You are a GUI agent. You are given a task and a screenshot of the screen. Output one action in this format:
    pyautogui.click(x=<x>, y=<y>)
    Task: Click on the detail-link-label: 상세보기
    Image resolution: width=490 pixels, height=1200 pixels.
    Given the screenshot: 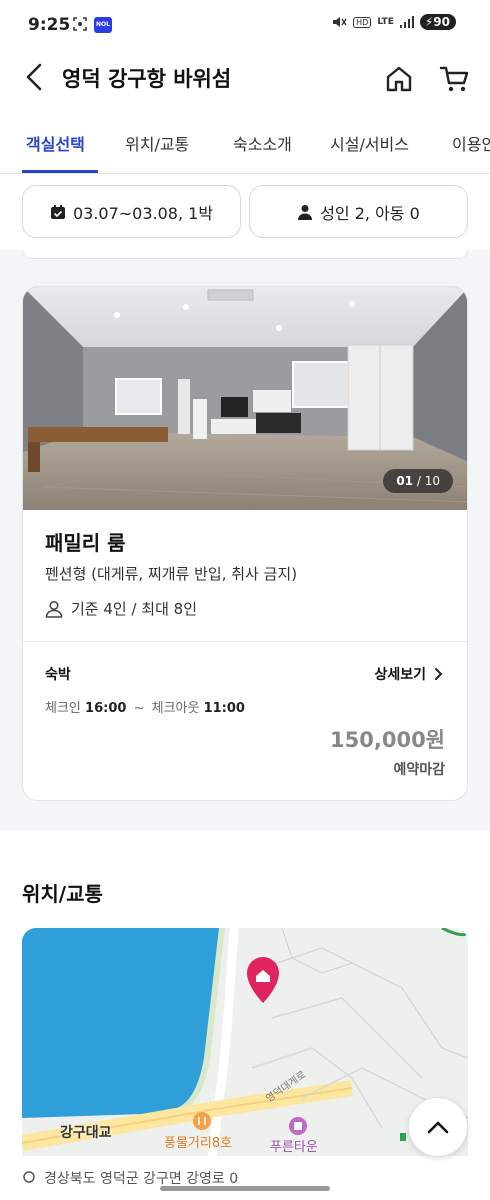 What is the action you would take?
    pyautogui.click(x=400, y=675)
    